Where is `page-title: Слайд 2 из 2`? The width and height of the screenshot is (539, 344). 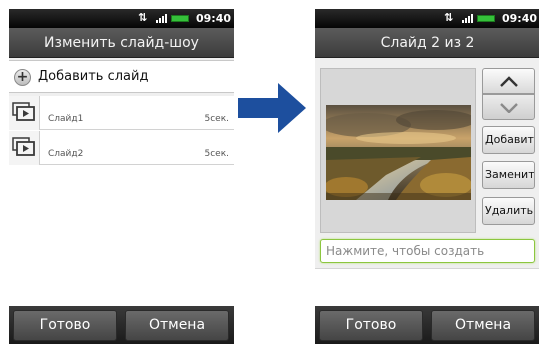 page-title: Слайд 2 из 2 is located at coordinates (427, 43).